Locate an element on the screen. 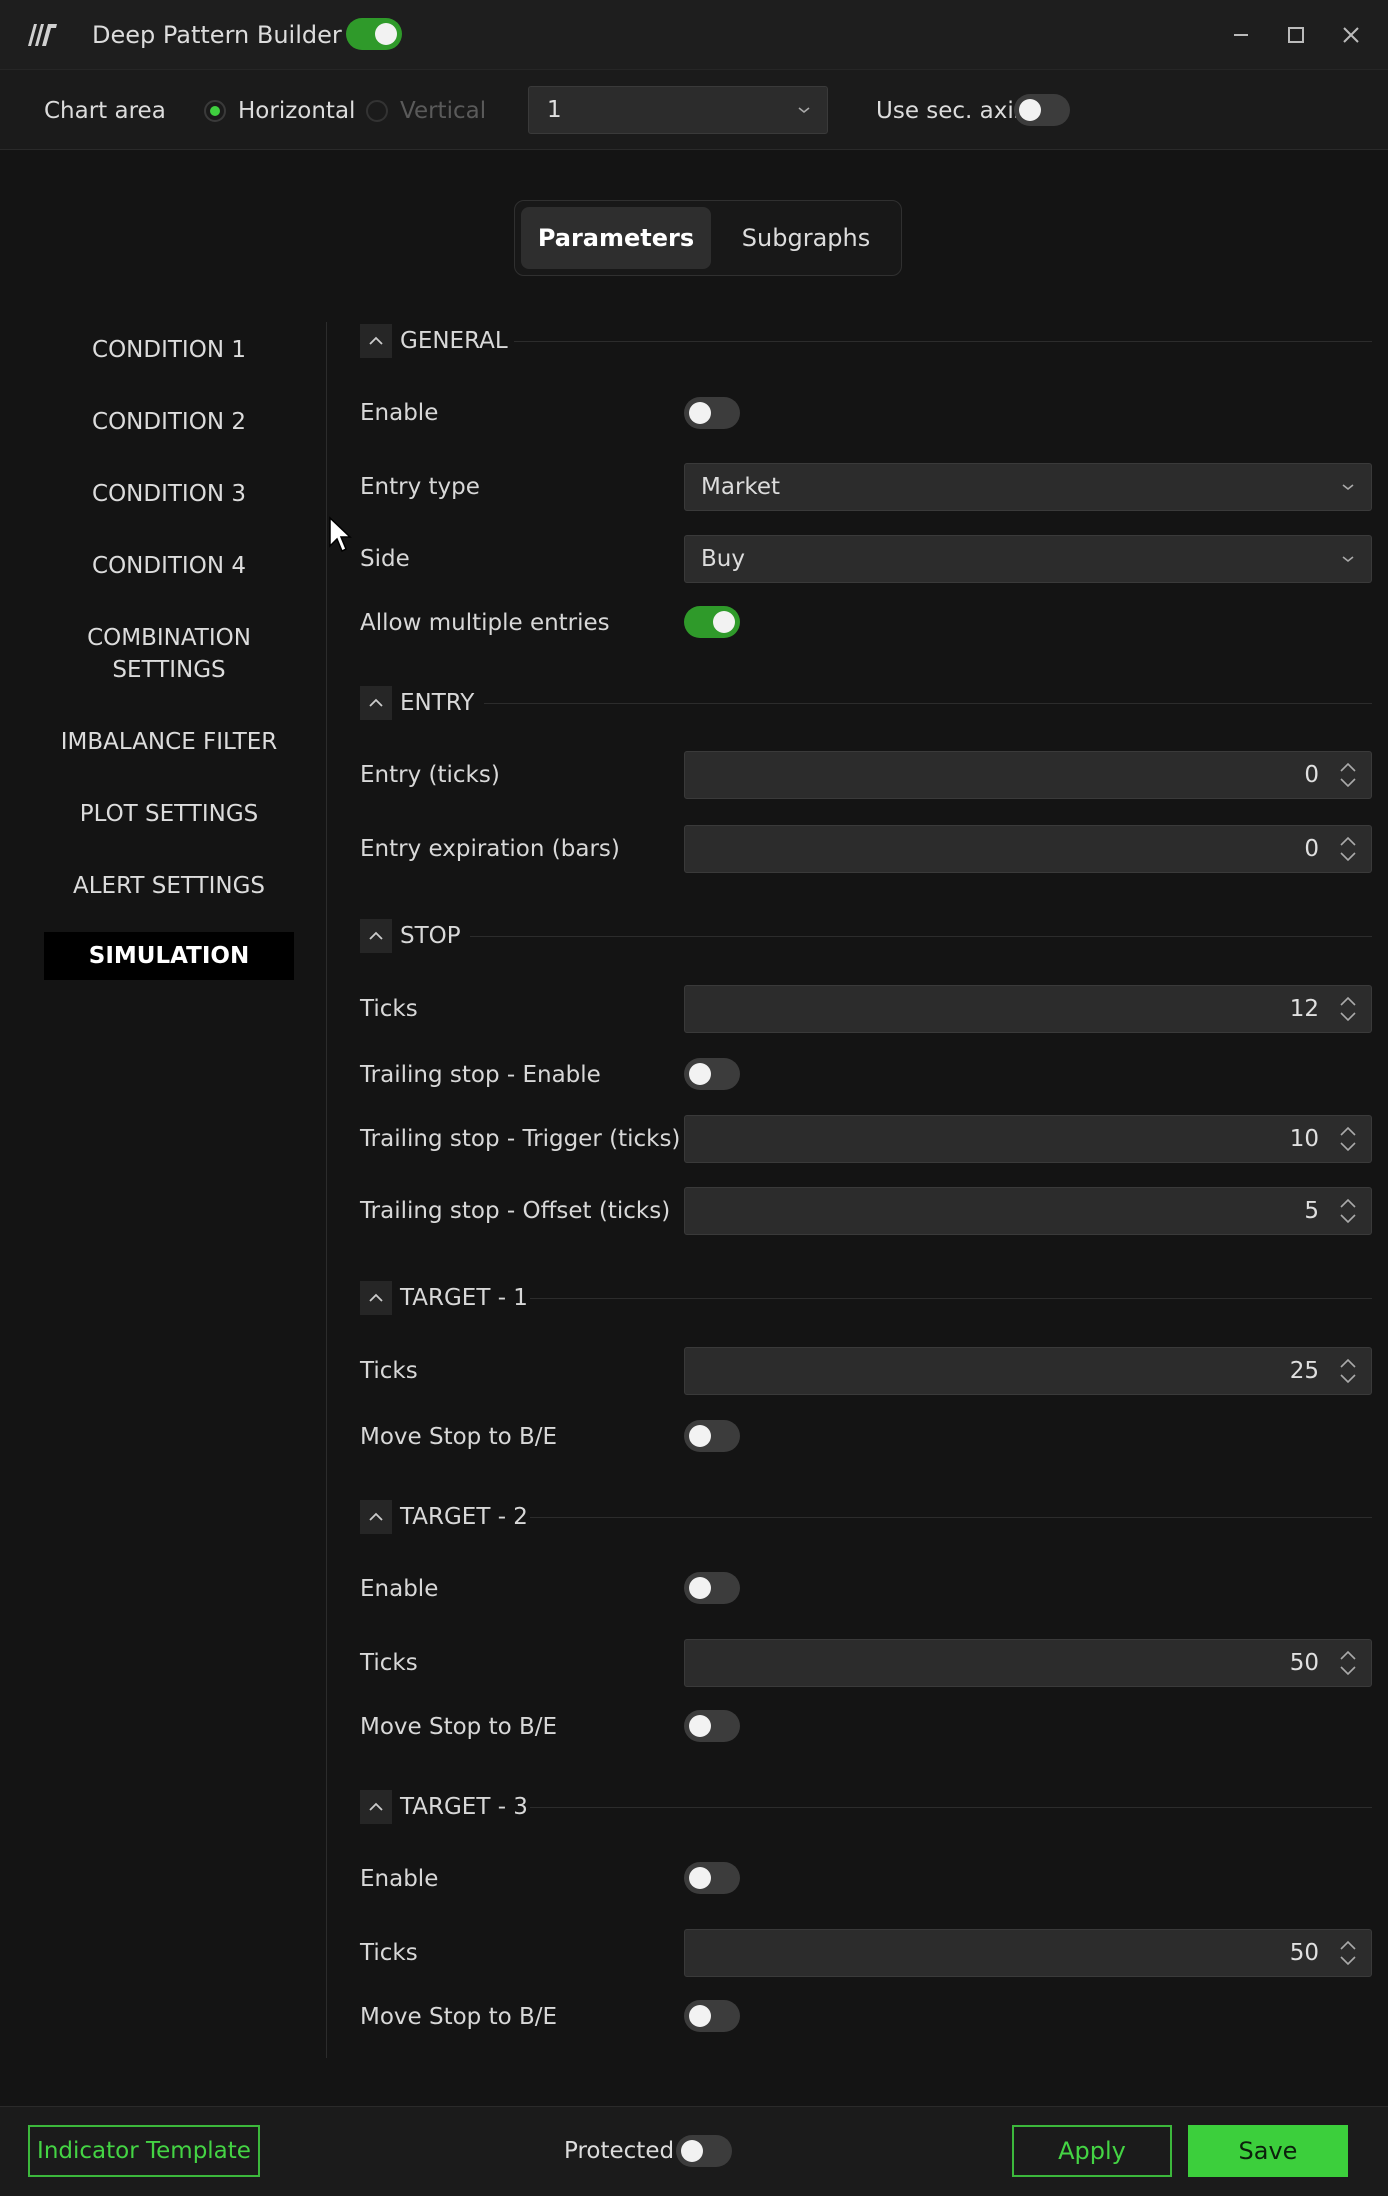 This screenshot has height=2196, width=1388. minimize-button is located at coordinates (1241, 35).